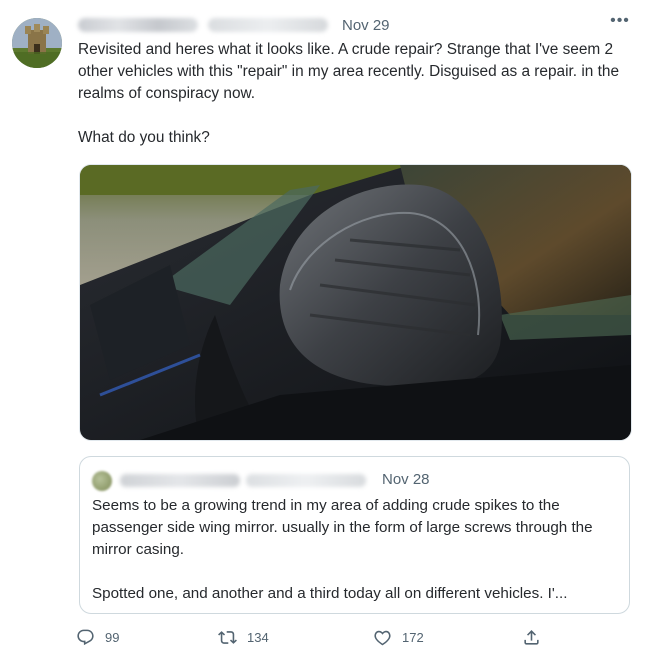 The height and width of the screenshot is (665, 648). Describe the element at coordinates (306, 480) in the screenshot. I see `redacted-quoted-handle` at that location.